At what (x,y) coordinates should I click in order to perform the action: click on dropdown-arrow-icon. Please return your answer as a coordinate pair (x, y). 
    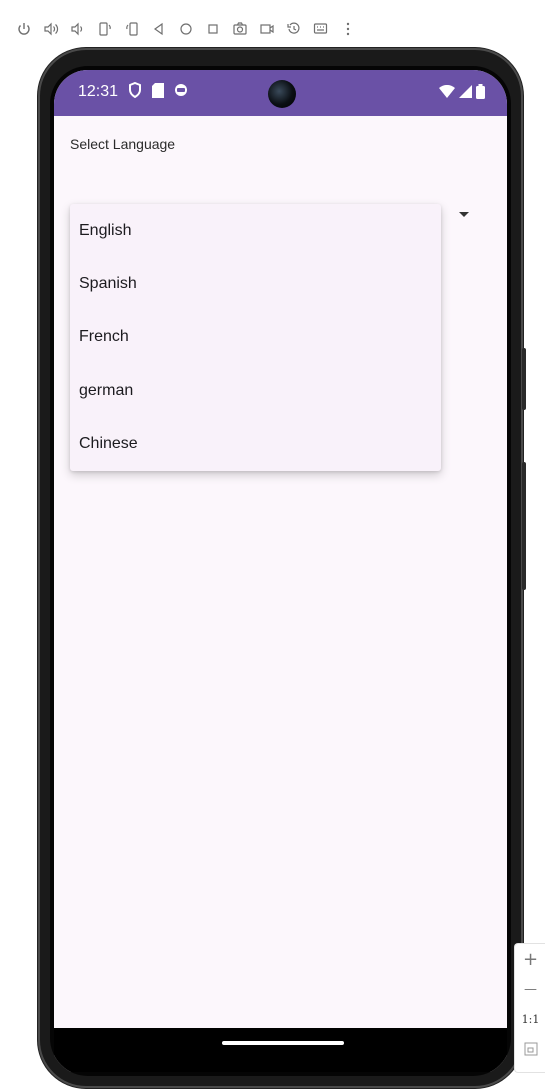
    Looking at the image, I should click on (464, 214).